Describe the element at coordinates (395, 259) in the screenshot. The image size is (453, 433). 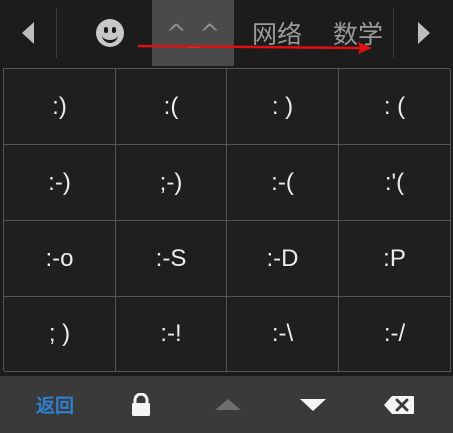
I see `emoticon-key: :P` at that location.